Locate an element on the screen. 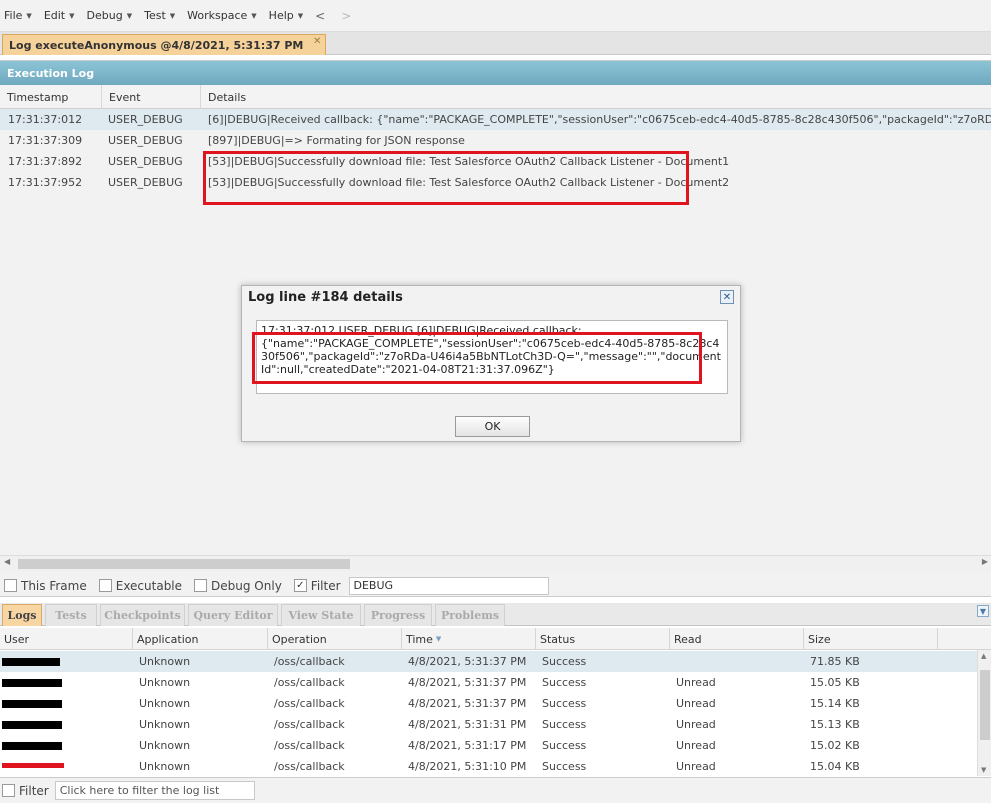 The image size is (991, 803). scroll-right-icon: ▶ is located at coordinates (985, 561).